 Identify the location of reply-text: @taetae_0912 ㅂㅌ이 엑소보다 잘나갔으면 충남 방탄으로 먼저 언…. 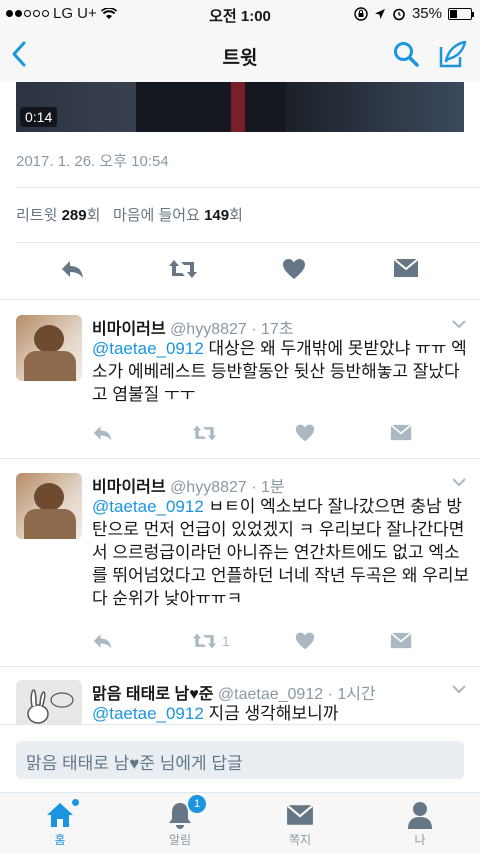
(281, 552).